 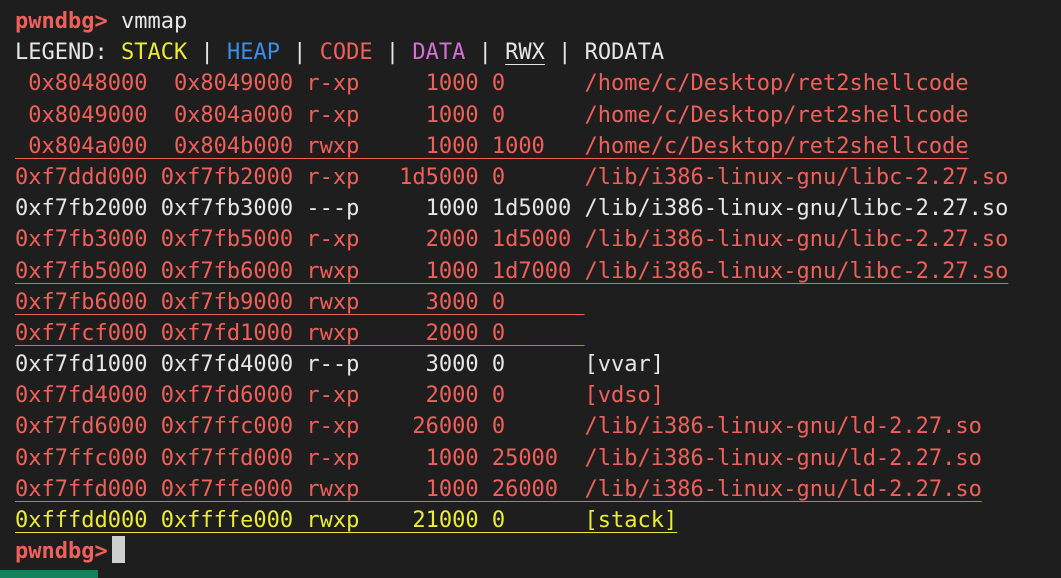 What do you see at coordinates (511, 551) in the screenshot?
I see `final-prompt-line: pwndbg>` at bounding box center [511, 551].